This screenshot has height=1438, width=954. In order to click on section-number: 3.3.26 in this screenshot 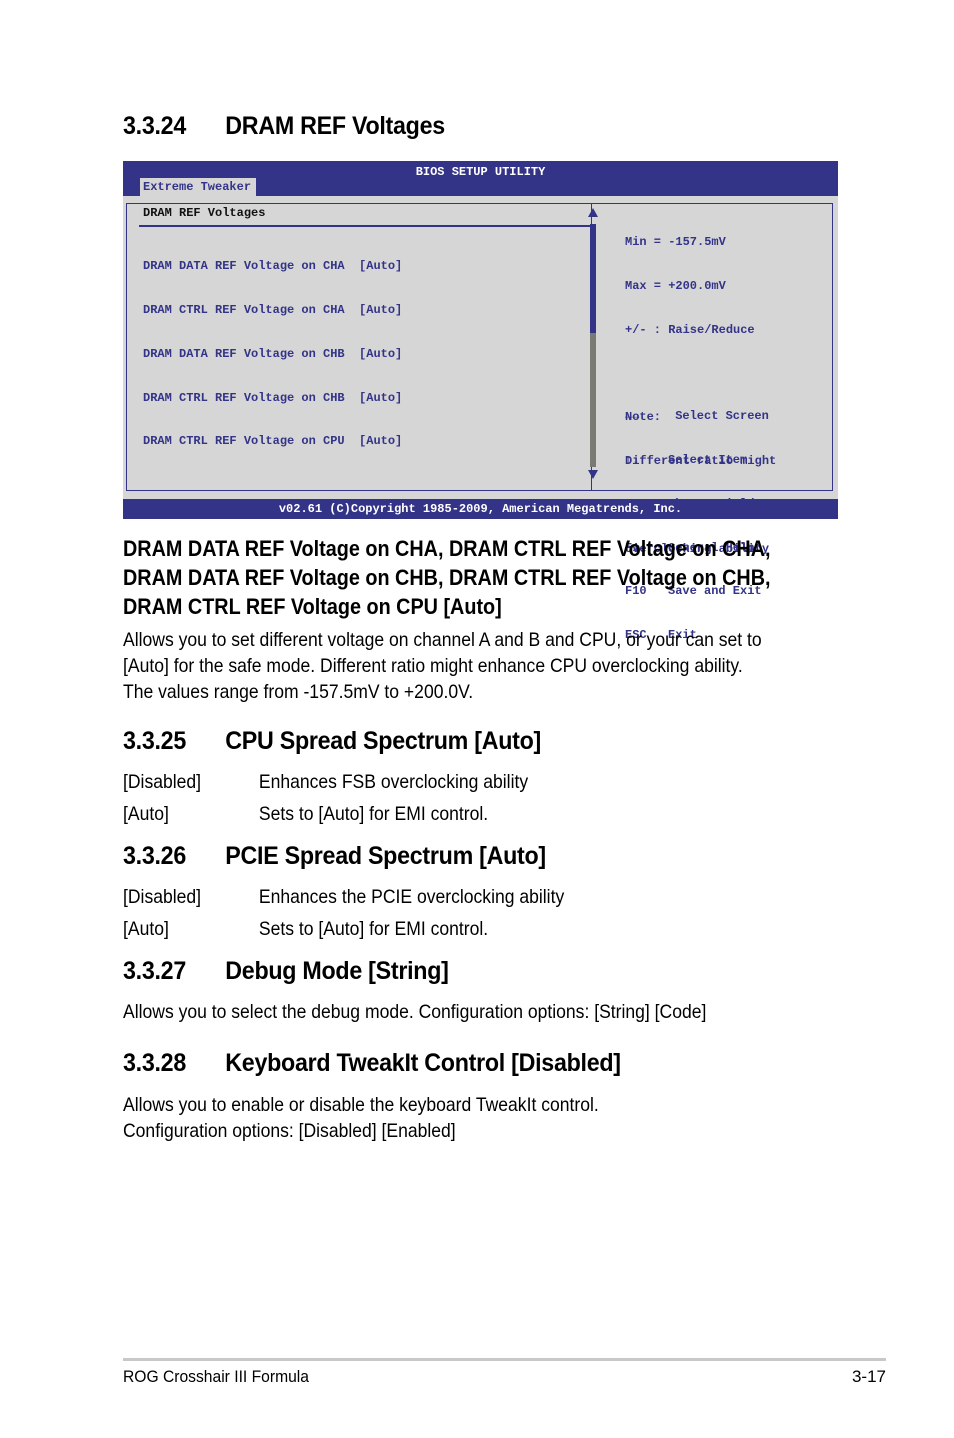, I will do `click(154, 856)`.